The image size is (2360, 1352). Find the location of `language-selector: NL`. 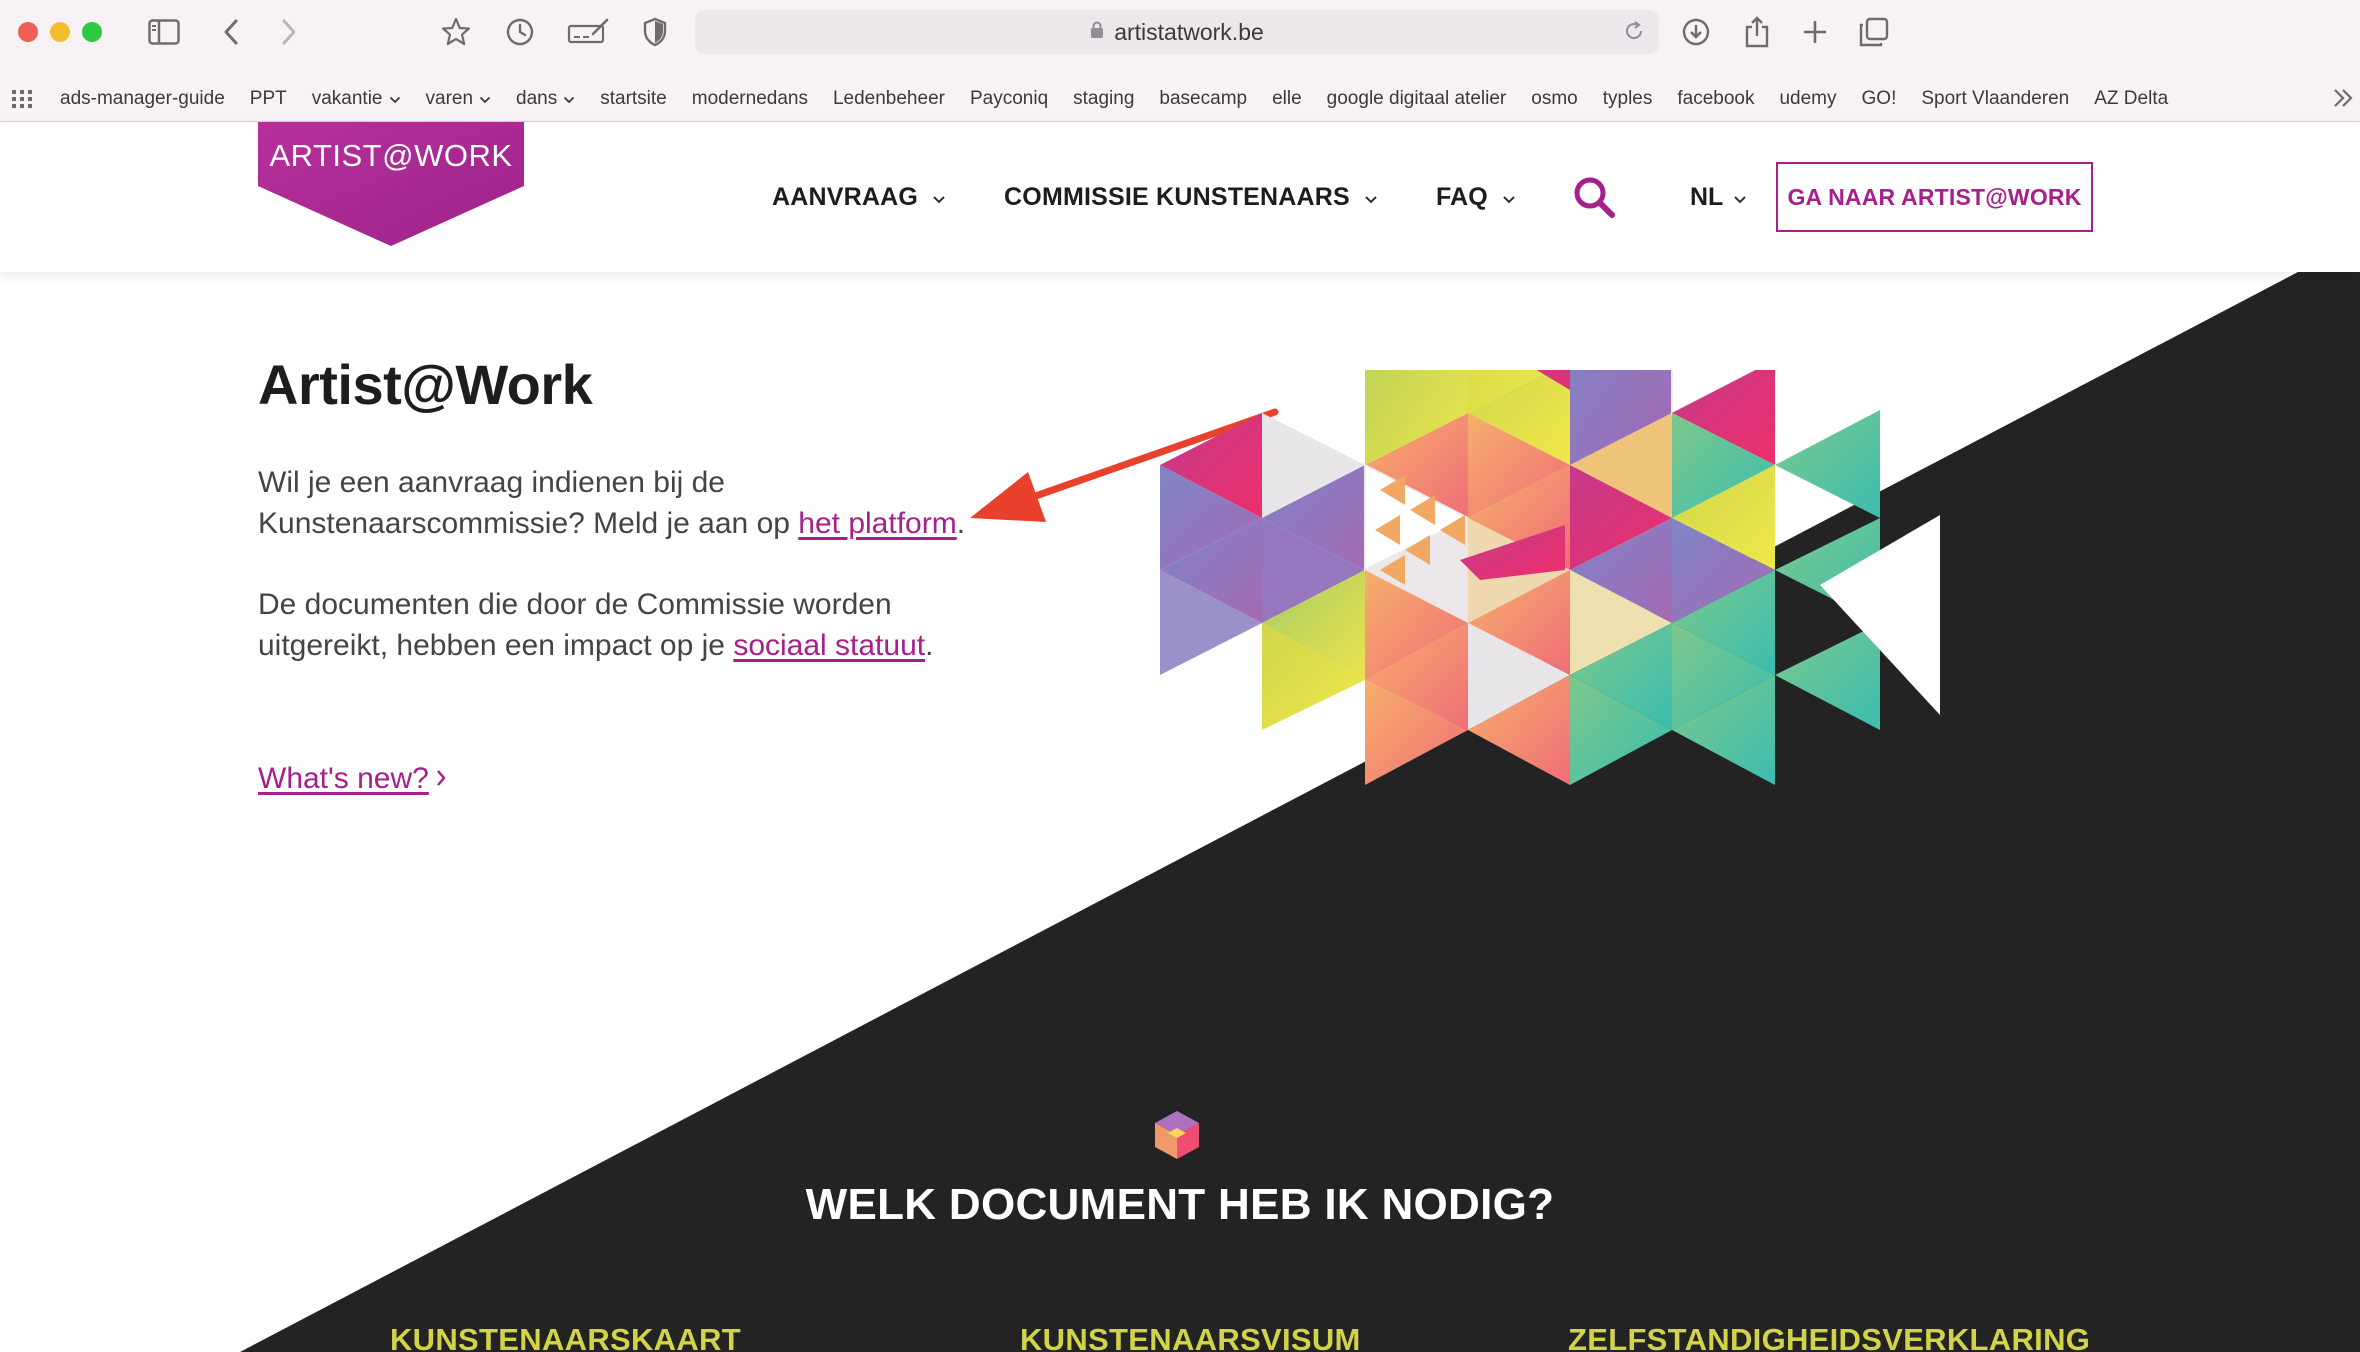

language-selector: NL is located at coordinates (1718, 197).